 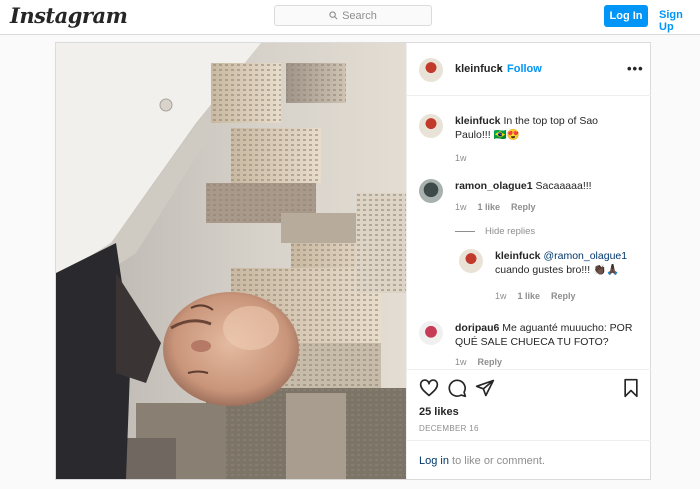 I want to click on login-link: Log in, so click(x=434, y=461).